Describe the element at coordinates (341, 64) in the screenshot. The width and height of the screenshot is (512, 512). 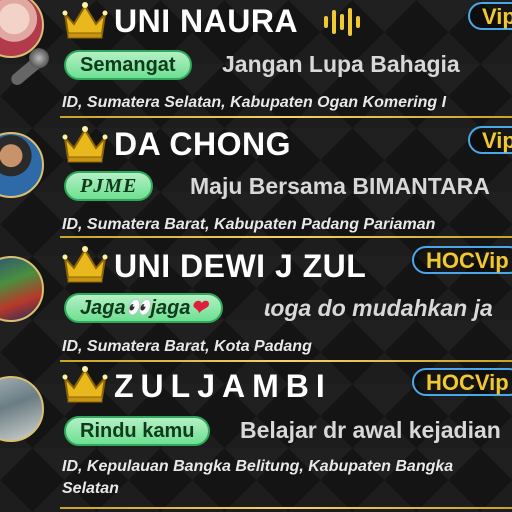
I see `slogan-text: Jangan Lupa Bahagia` at that location.